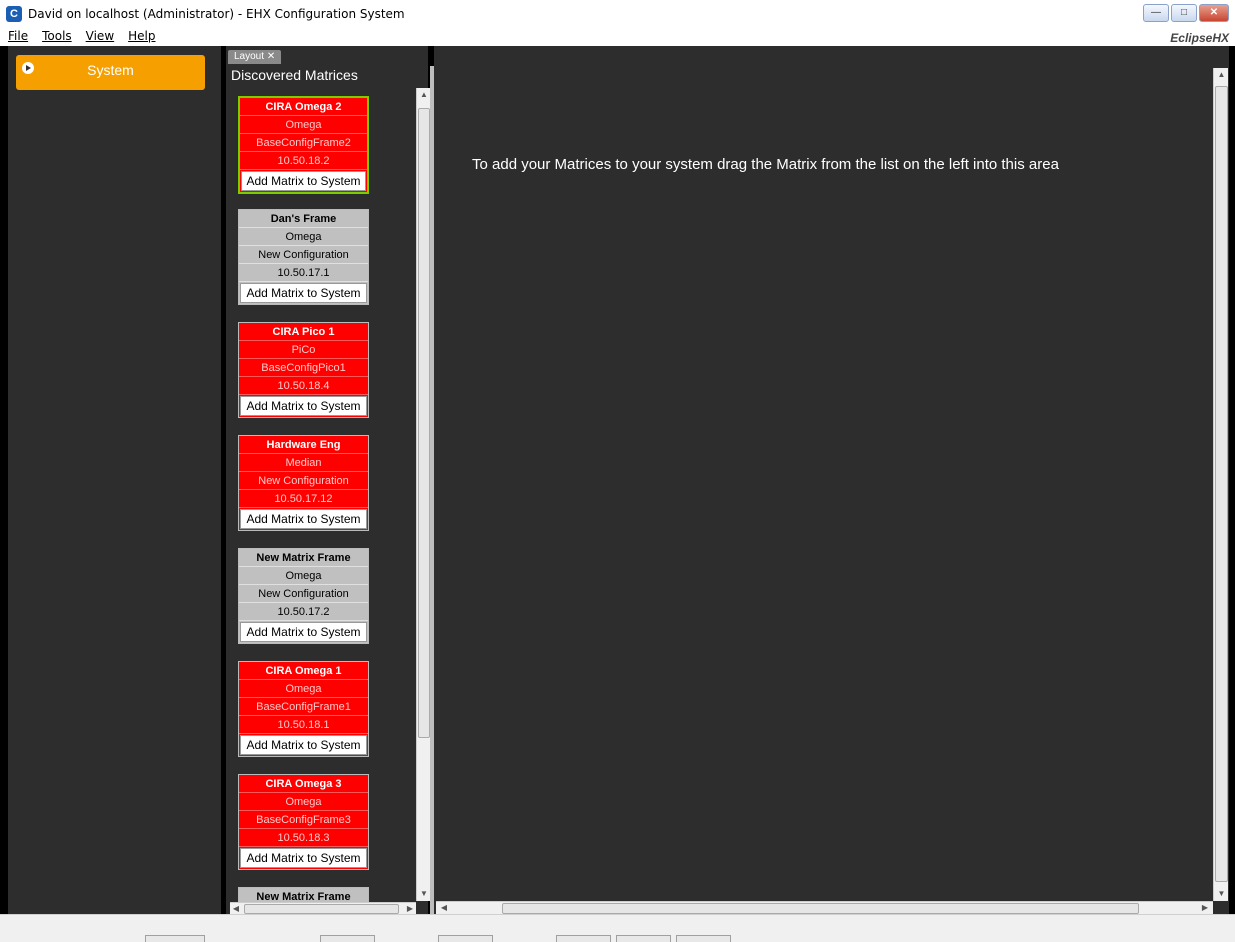 The width and height of the screenshot is (1235, 942). What do you see at coordinates (57, 36) in the screenshot?
I see `menu-tools: Tools` at bounding box center [57, 36].